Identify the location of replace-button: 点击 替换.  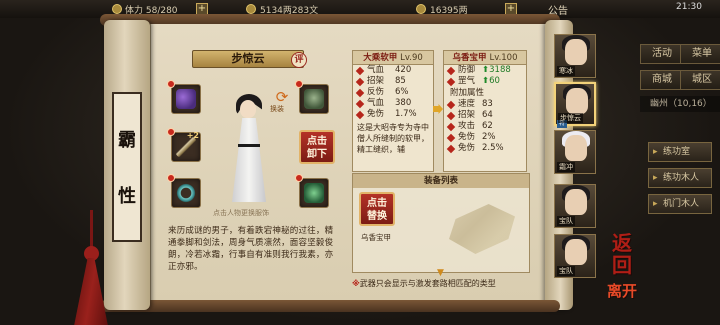
(377, 209).